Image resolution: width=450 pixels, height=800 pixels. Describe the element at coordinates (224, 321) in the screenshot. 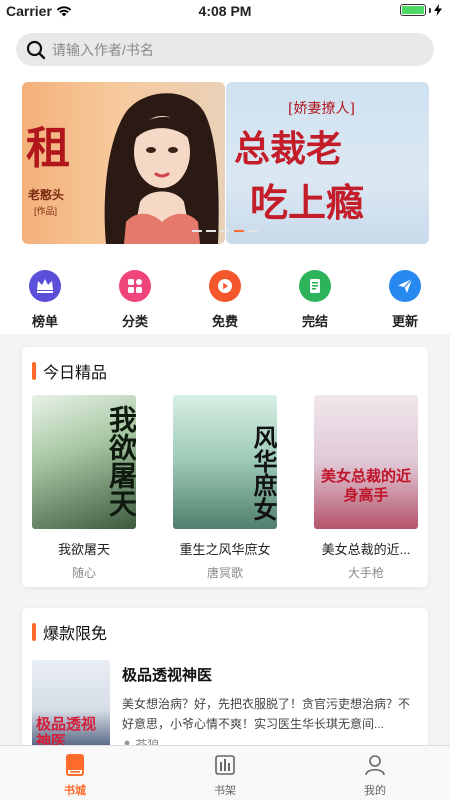

I see `category-label: 免费` at that location.